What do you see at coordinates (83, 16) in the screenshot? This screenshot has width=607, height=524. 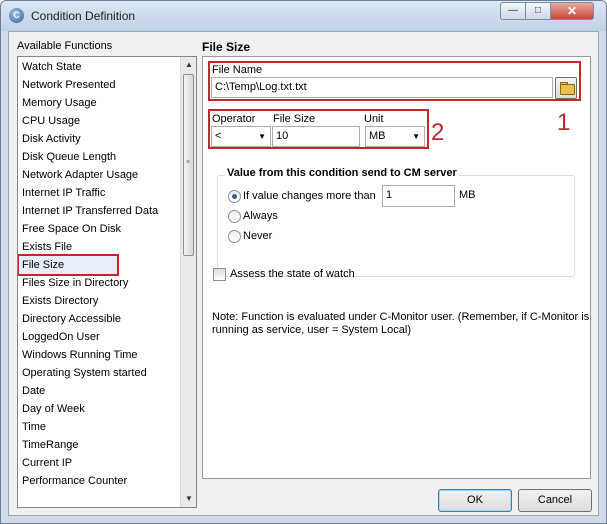 I see `window-title: Condition Definition` at bounding box center [83, 16].